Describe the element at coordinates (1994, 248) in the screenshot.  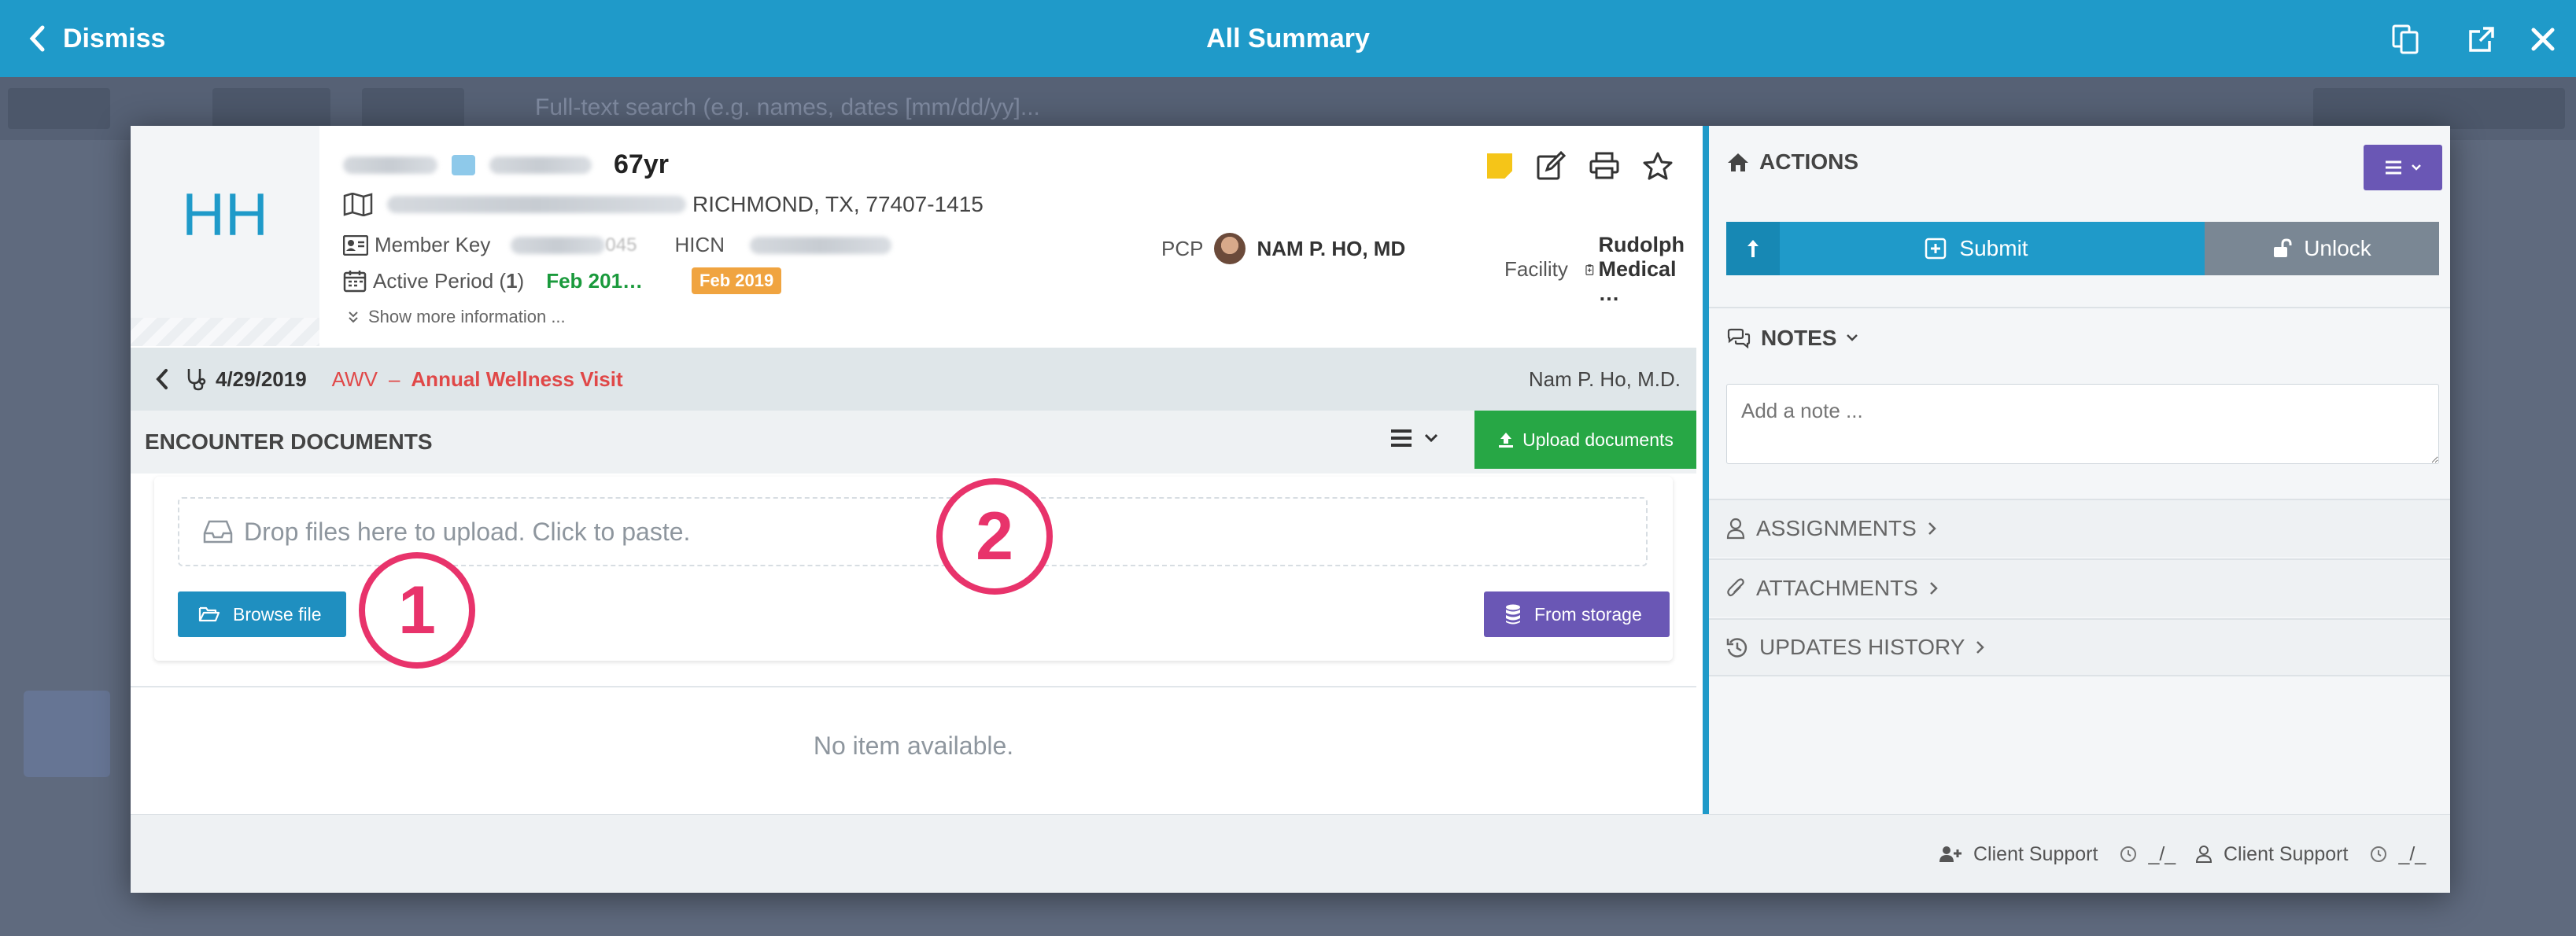
I see `submit-label: Submit` at that location.